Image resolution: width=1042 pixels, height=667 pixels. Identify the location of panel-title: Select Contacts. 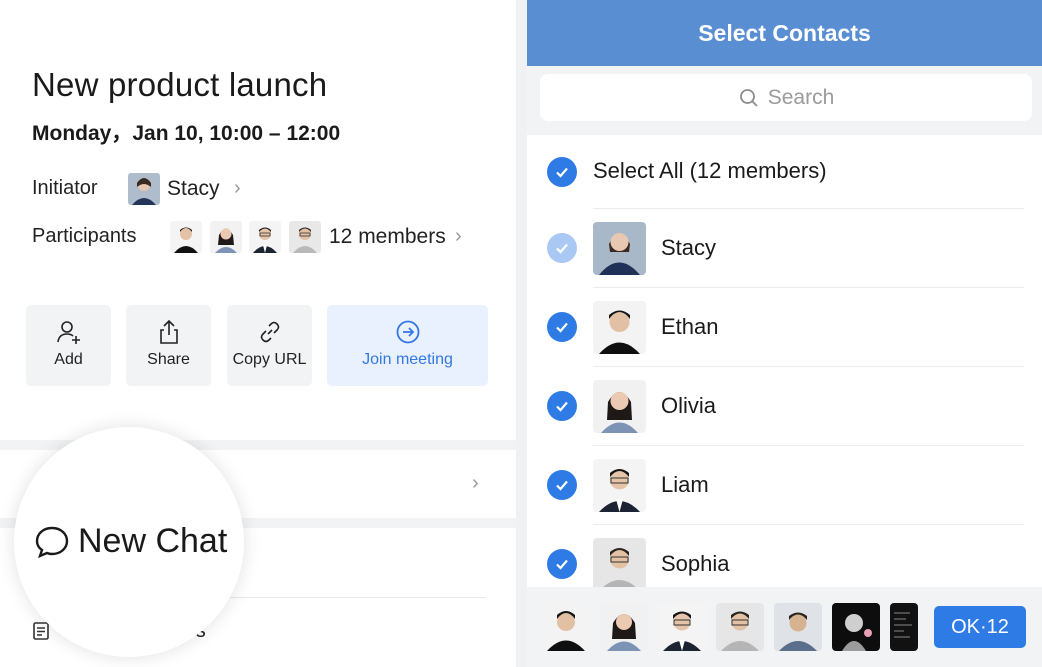
(784, 33).